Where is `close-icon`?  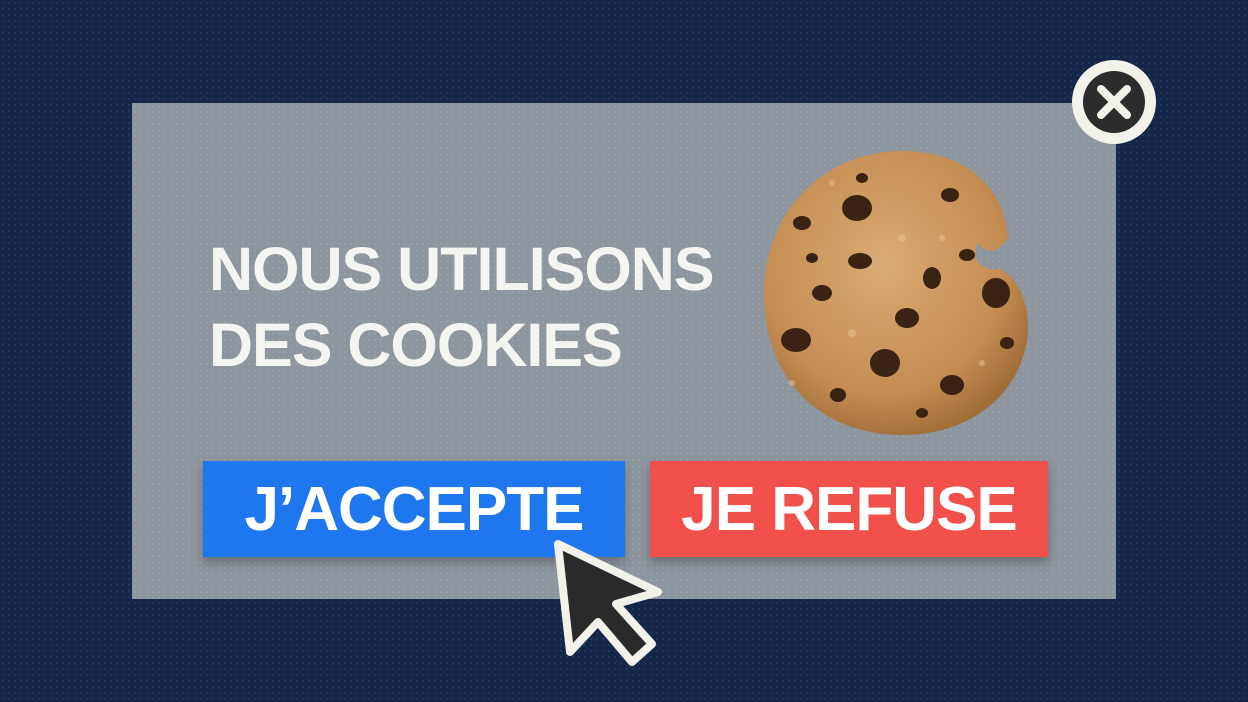
close-icon is located at coordinates (1114, 102).